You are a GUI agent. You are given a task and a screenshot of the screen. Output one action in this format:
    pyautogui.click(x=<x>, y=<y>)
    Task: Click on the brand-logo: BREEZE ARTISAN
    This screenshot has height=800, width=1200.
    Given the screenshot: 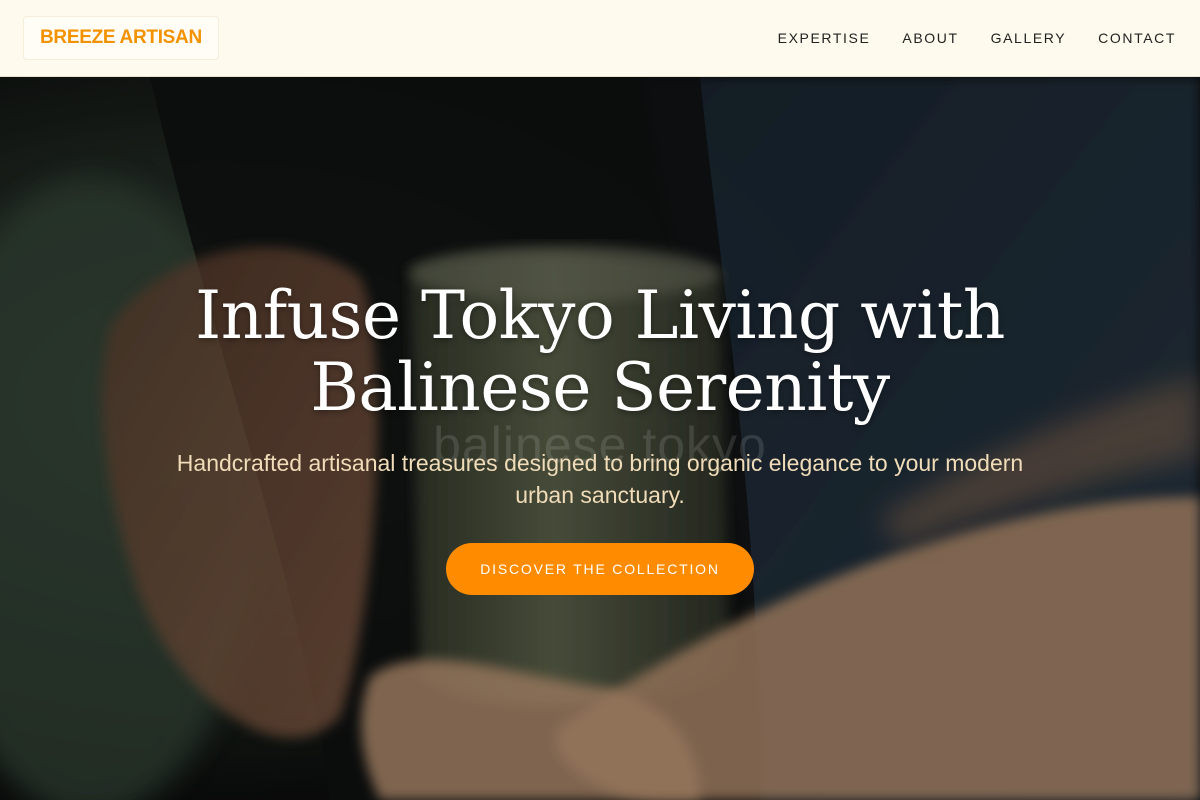 What is the action you would take?
    pyautogui.click(x=121, y=38)
    